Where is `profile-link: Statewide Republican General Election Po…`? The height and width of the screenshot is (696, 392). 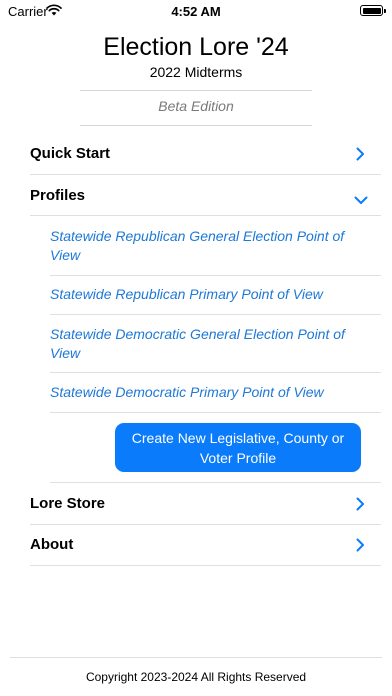
profile-link: Statewide Republican General Election Po… is located at coordinates (205, 246).